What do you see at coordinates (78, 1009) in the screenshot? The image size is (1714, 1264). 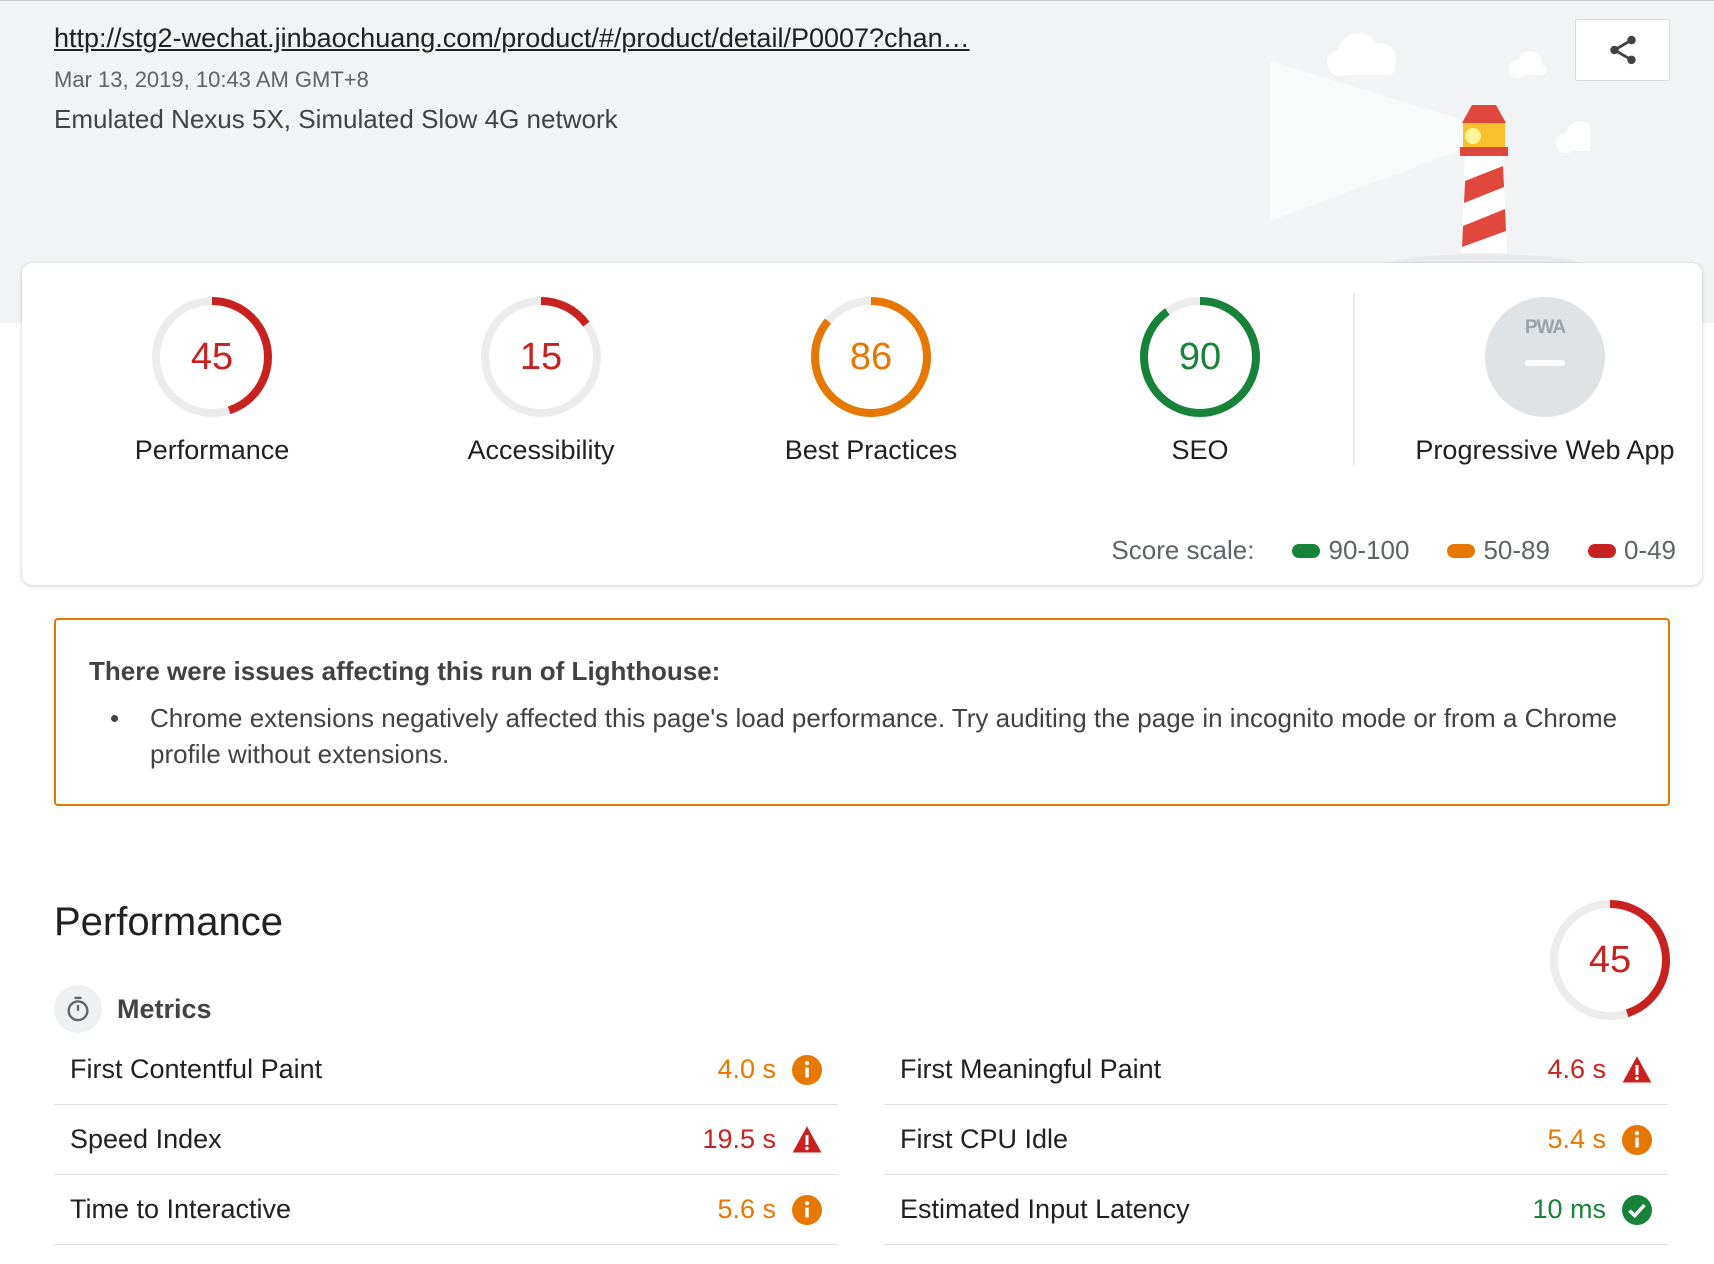 I see `timer-icon` at bounding box center [78, 1009].